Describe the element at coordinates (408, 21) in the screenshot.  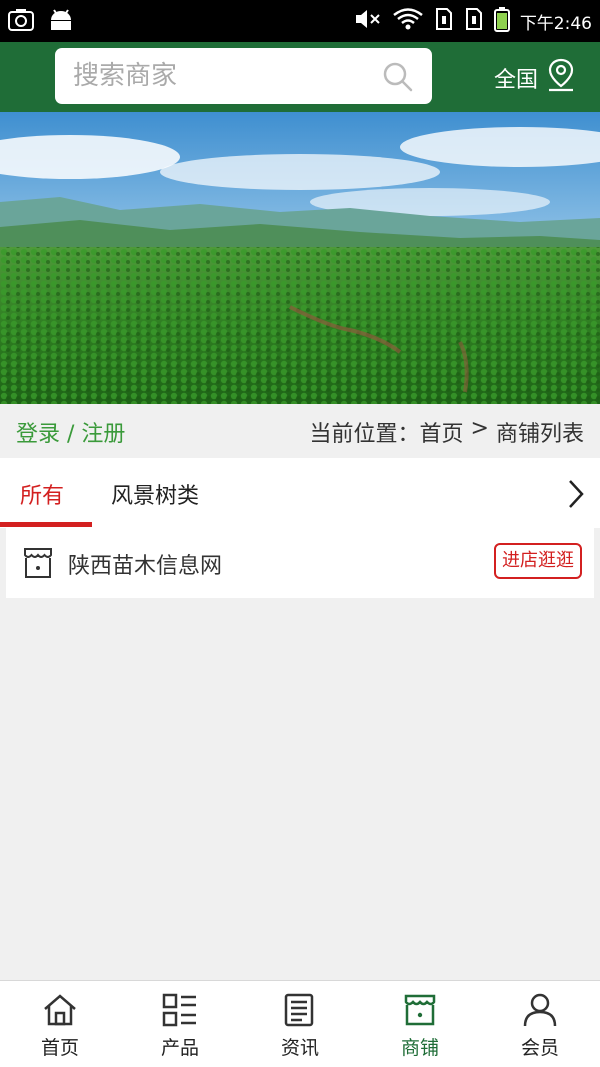
I see `wifi-icon` at that location.